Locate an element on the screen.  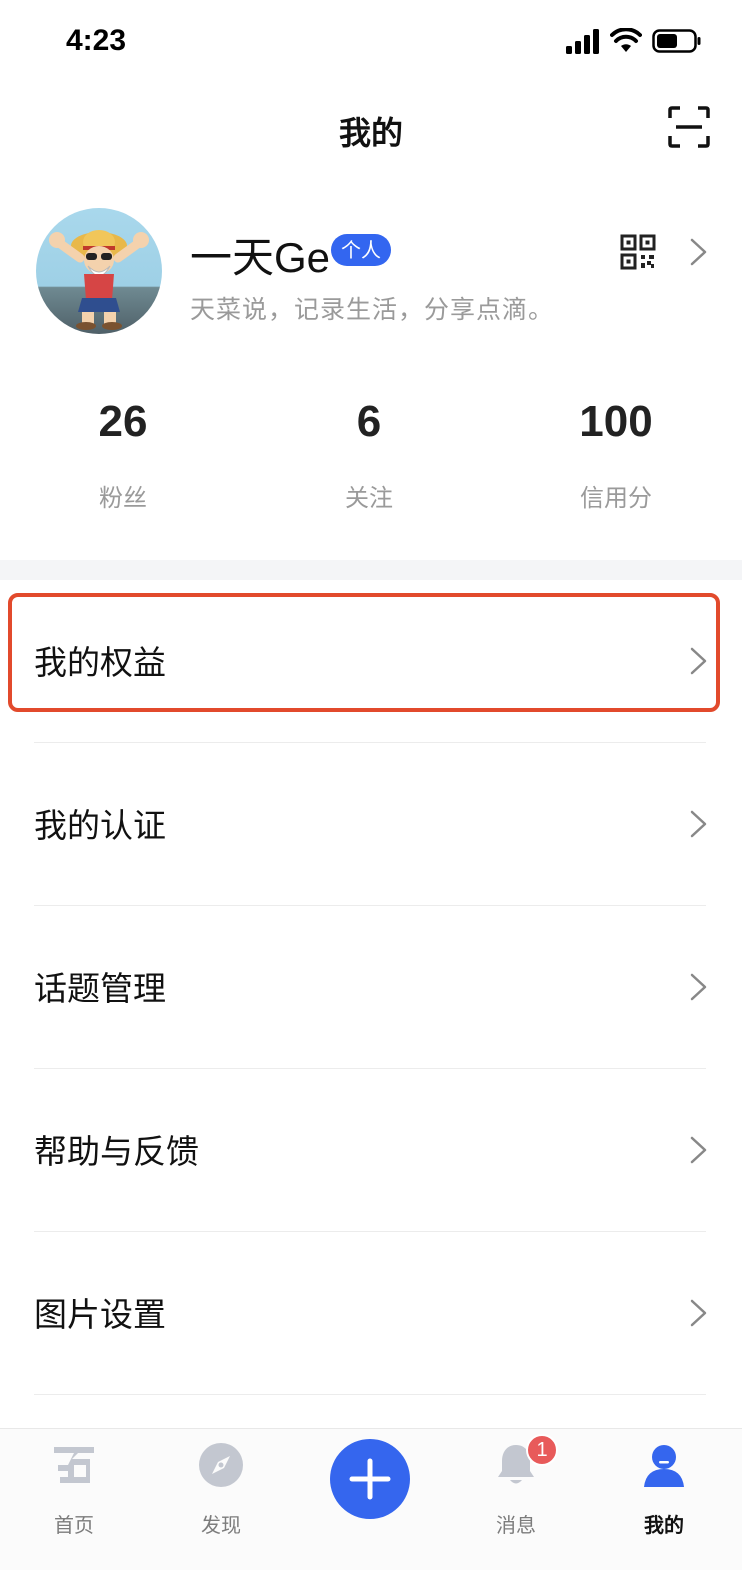
username: 一天Ge is located at coordinates (260, 257).